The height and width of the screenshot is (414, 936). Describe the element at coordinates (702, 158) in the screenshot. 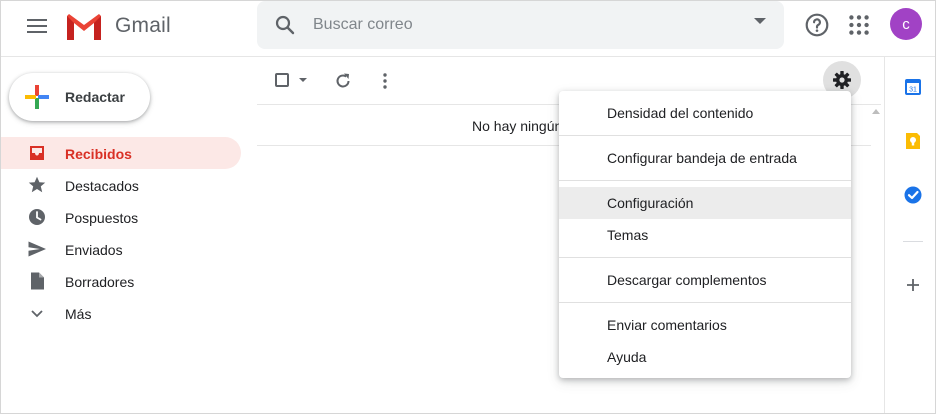

I see `menu-item-label: Configurar bandeja de entrada` at that location.